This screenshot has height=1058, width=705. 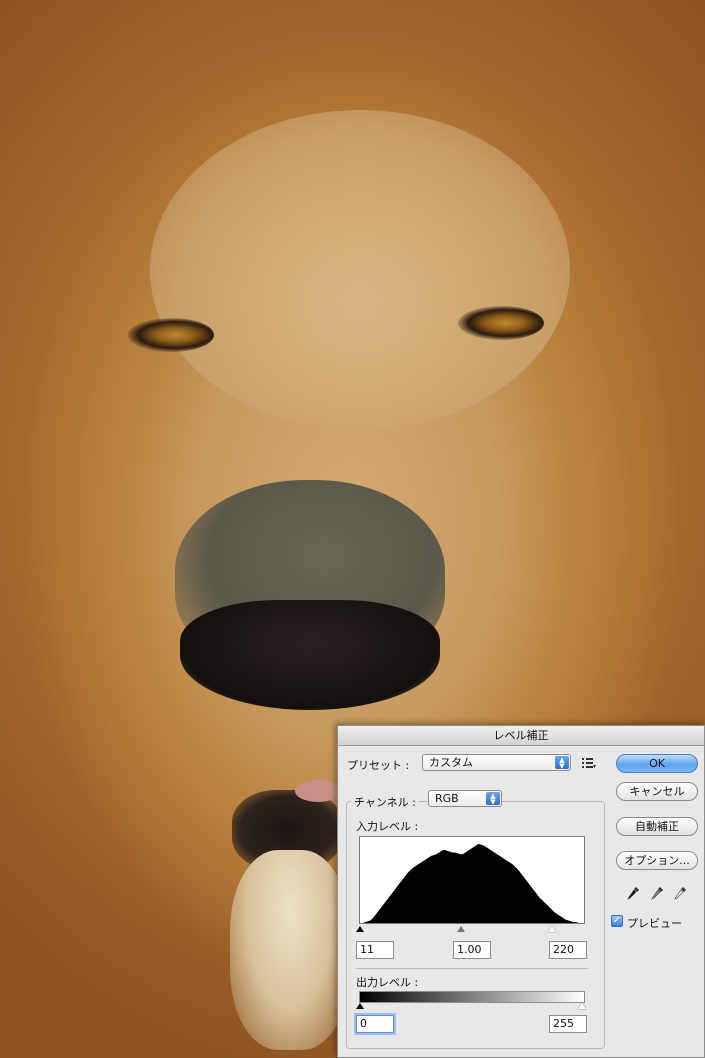 I want to click on output-black-field: 0, so click(x=375, y=1024).